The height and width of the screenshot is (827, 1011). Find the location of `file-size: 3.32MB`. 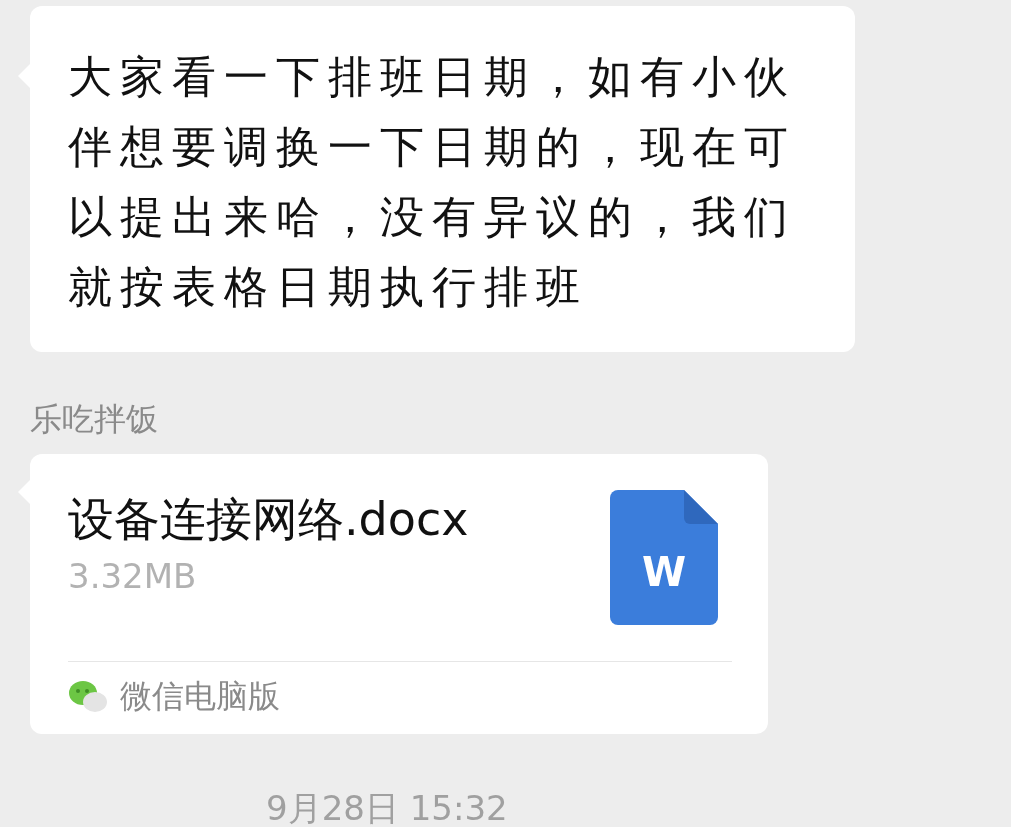

file-size: 3.32MB is located at coordinates (133, 576).